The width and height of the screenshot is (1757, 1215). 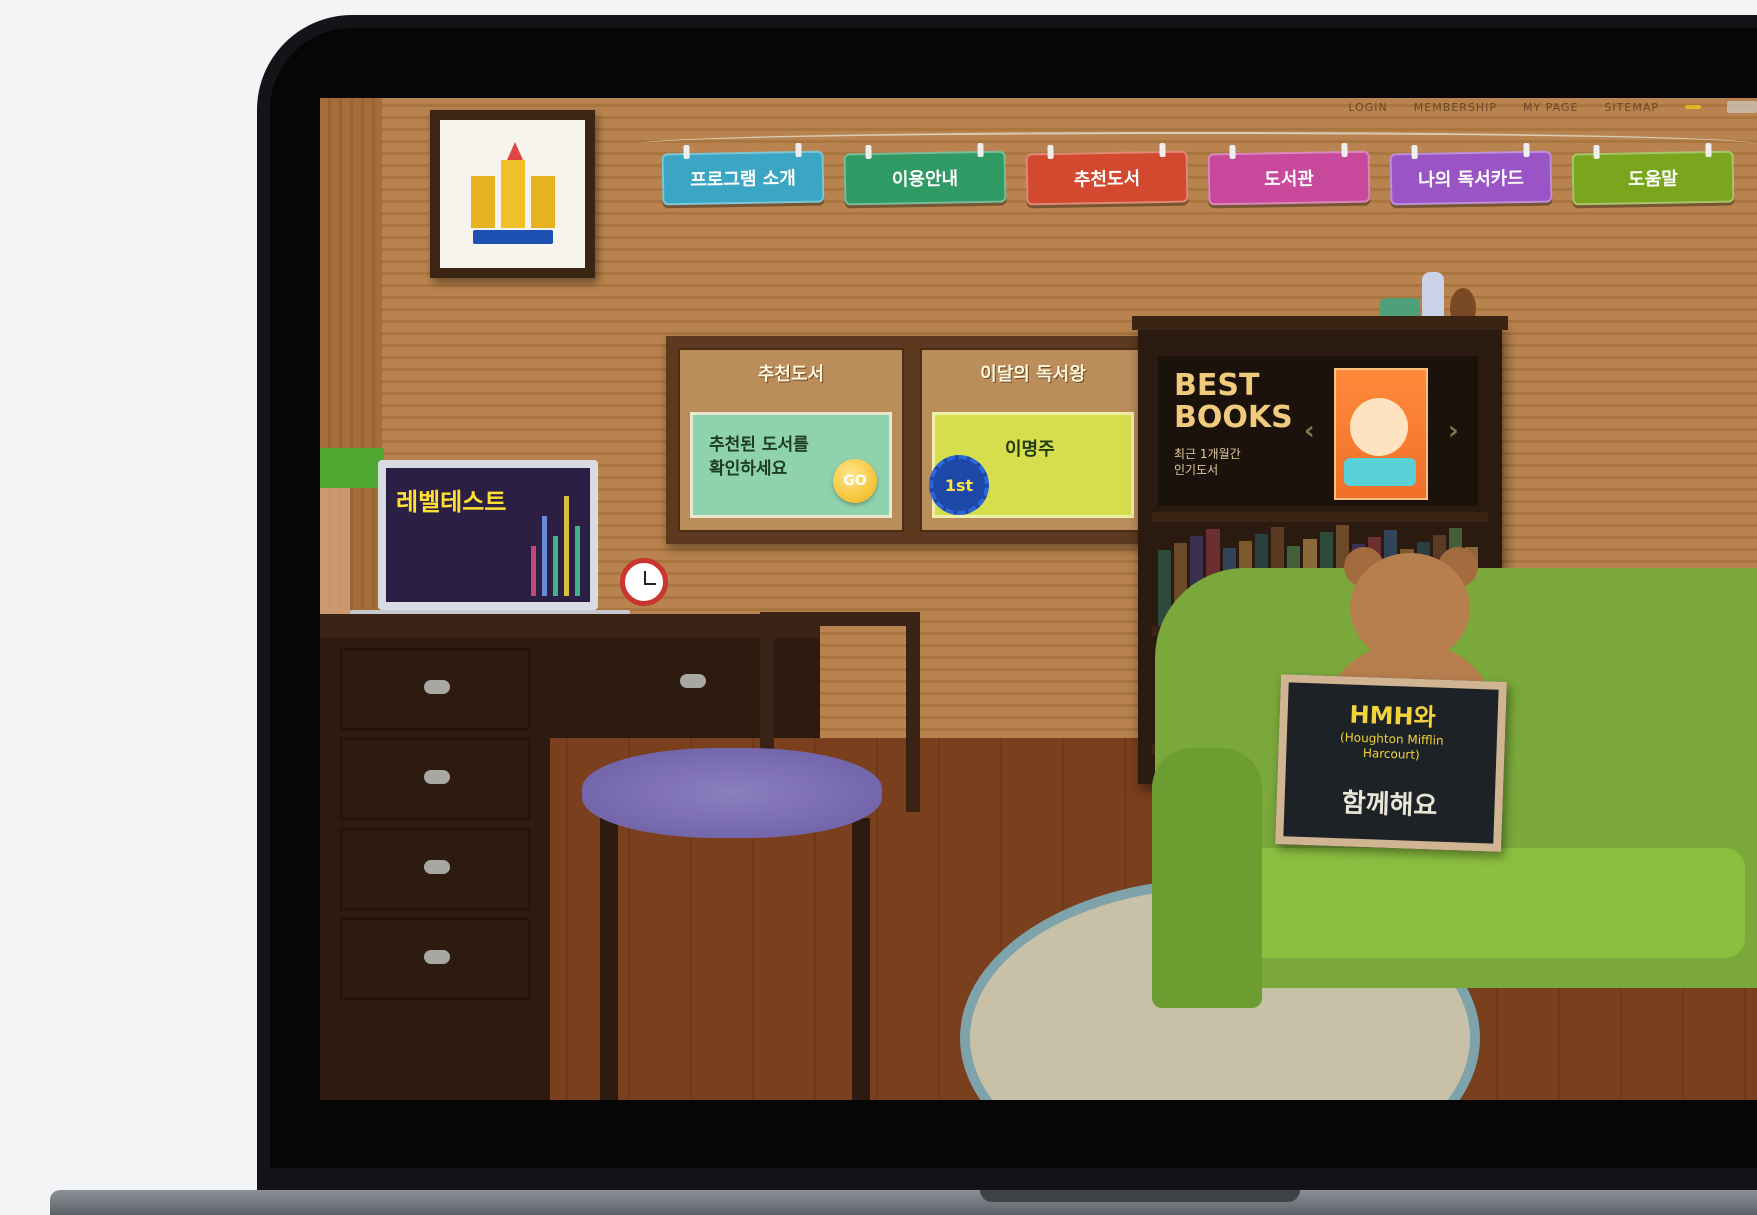 What do you see at coordinates (1453, 431) in the screenshot?
I see `next-arrow-icon: ›` at bounding box center [1453, 431].